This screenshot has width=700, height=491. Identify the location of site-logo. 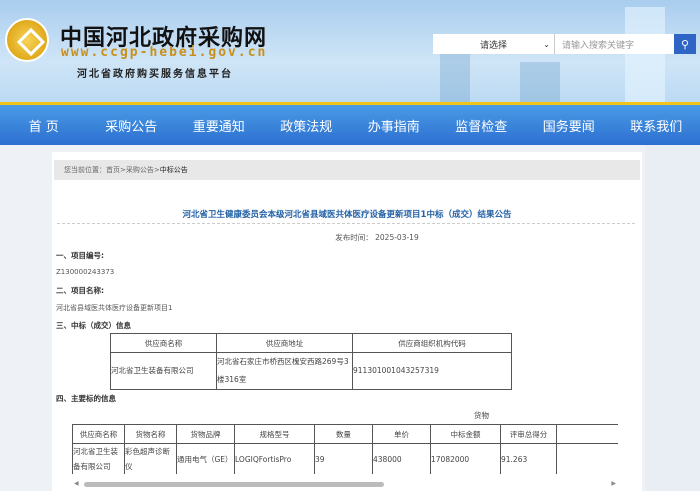
(27, 40).